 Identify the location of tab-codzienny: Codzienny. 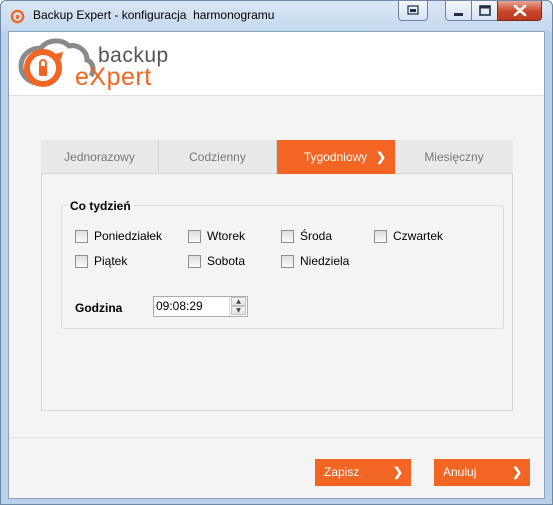
(218, 157).